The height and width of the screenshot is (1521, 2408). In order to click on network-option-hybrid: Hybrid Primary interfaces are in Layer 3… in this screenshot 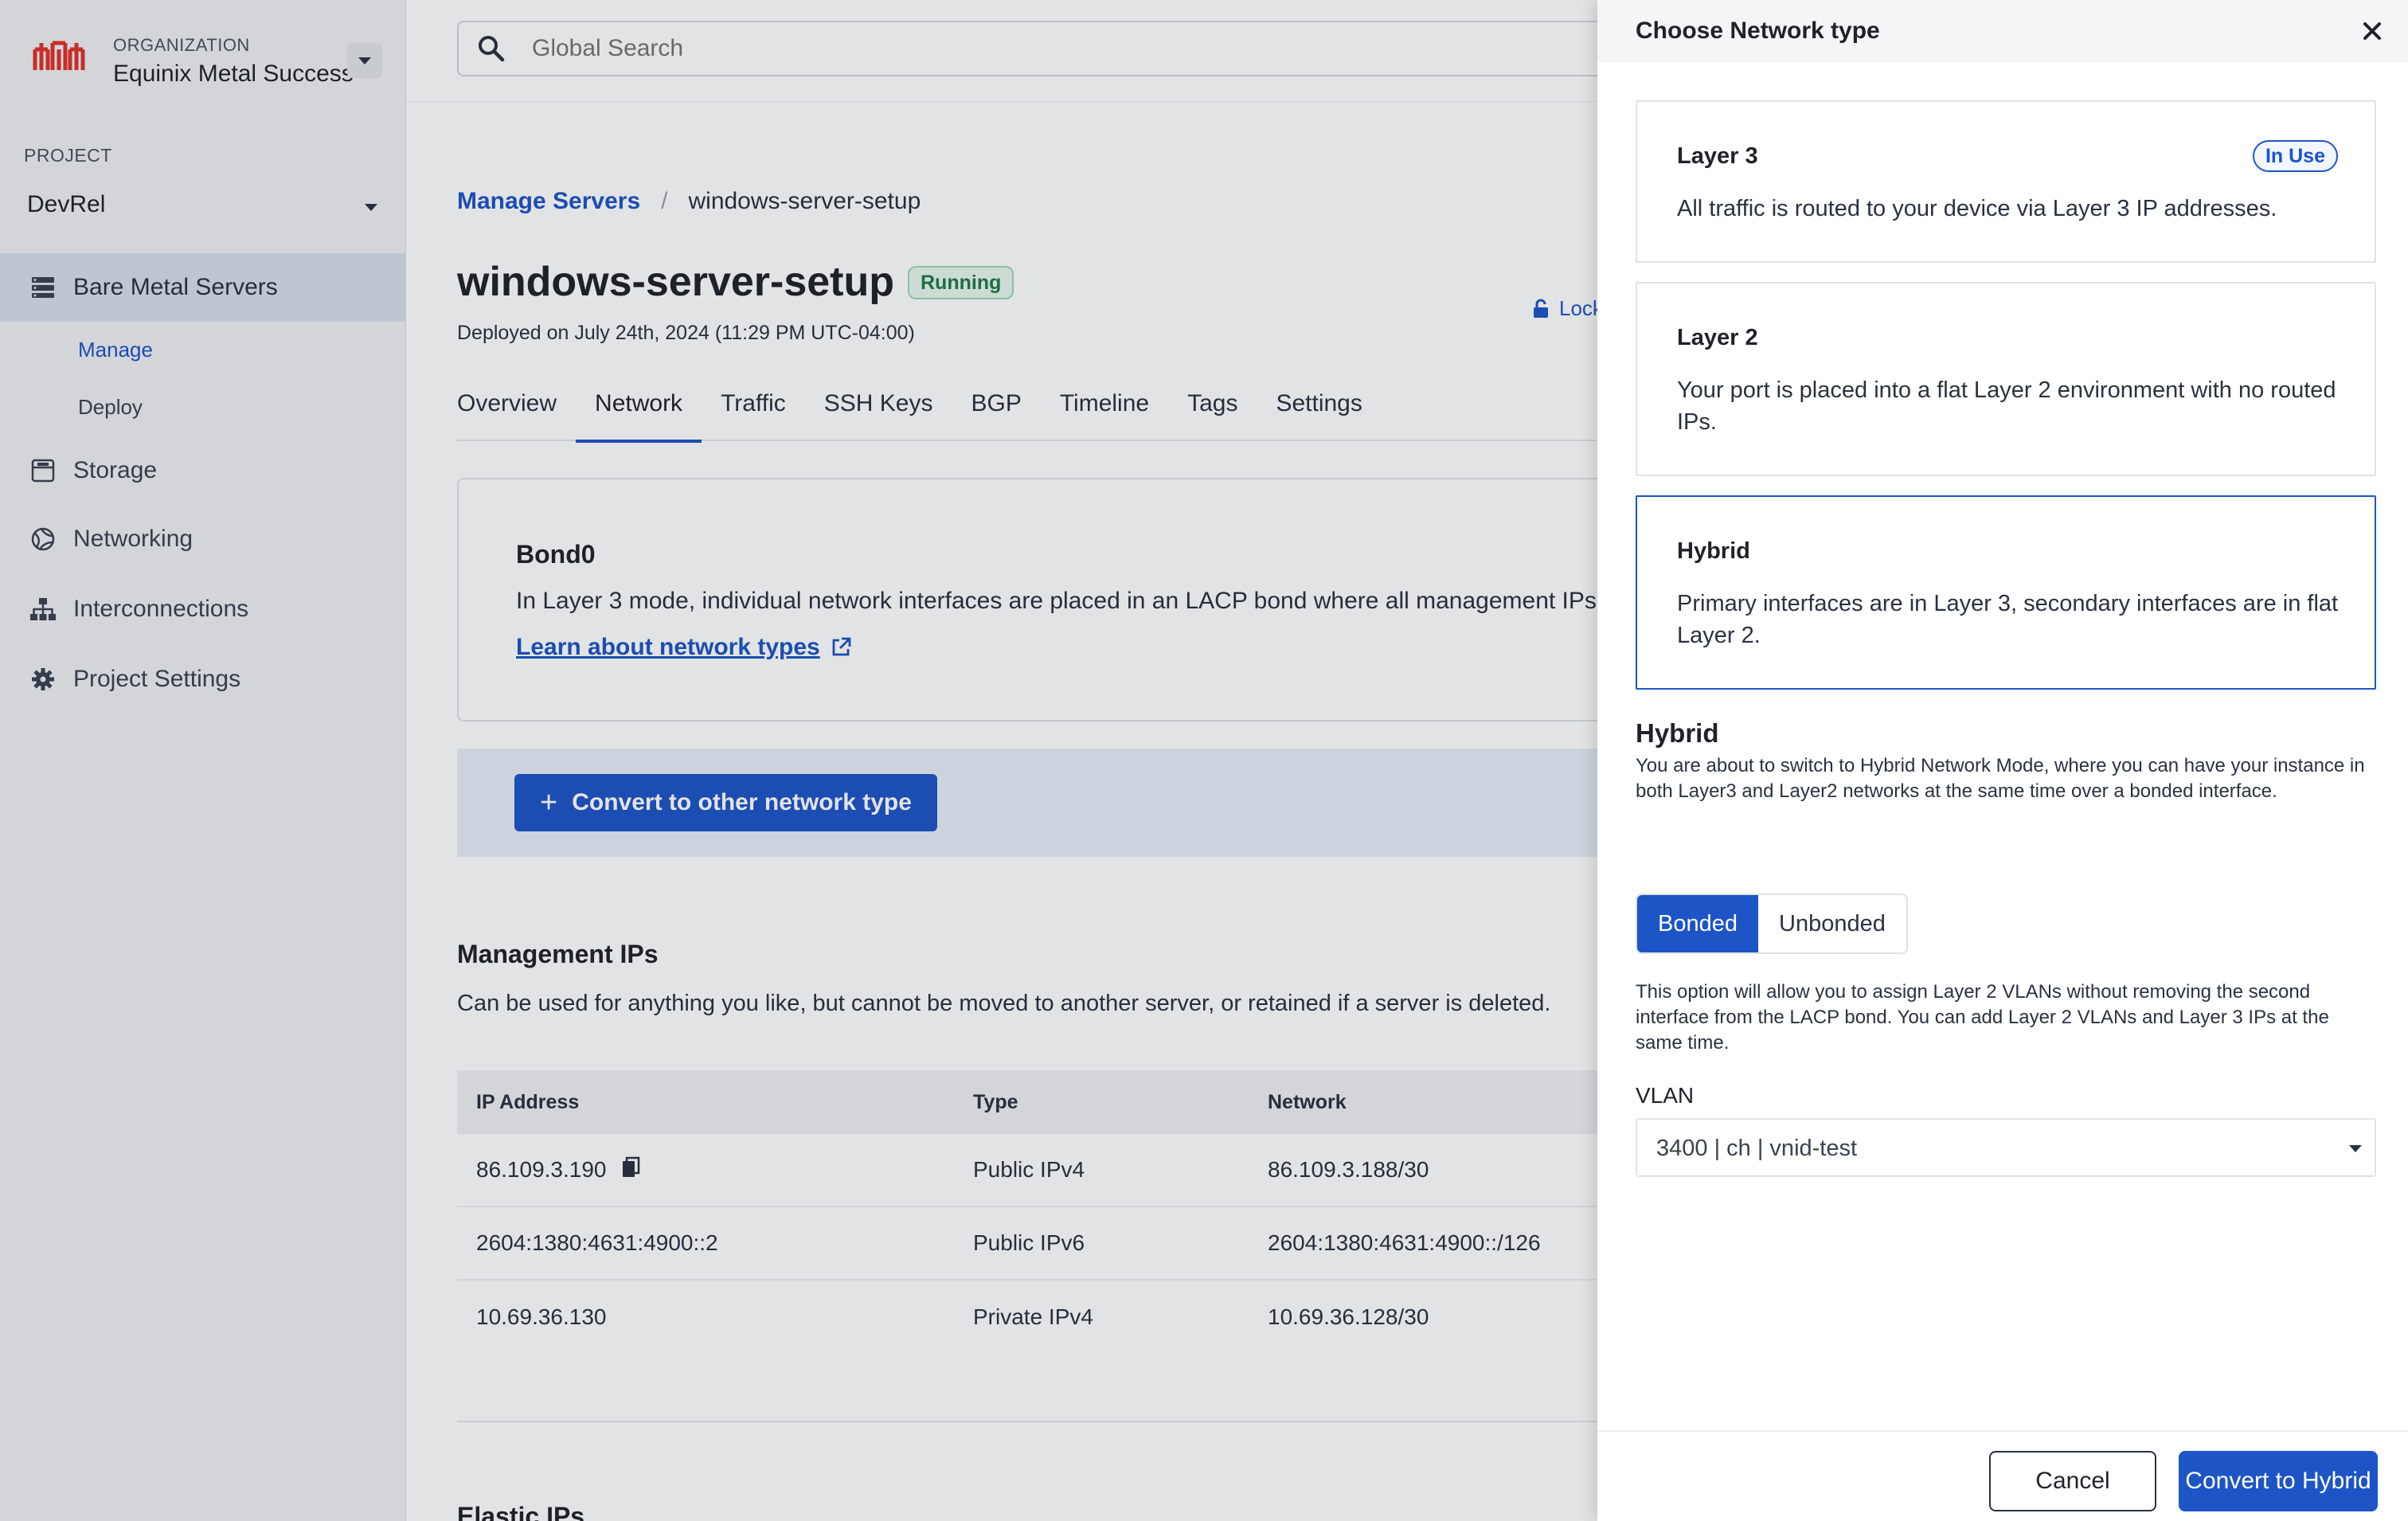, I will do `click(2006, 592)`.